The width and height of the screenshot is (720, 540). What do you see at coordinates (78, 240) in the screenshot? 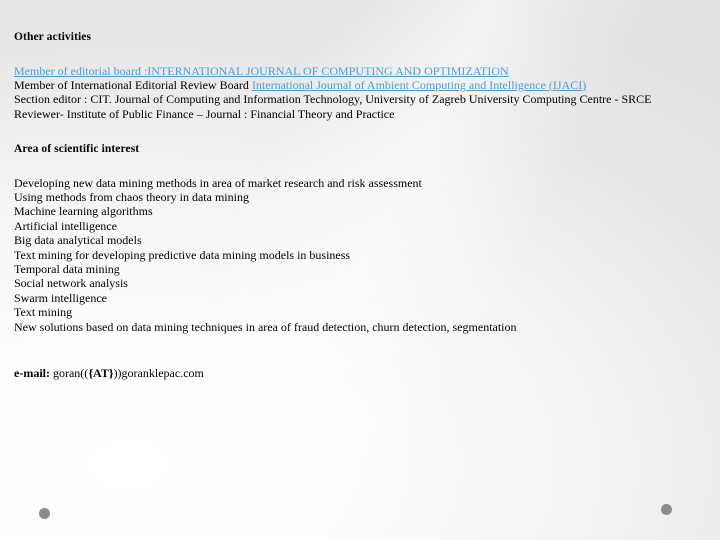
I see `interest-item: Big data analytical models` at bounding box center [78, 240].